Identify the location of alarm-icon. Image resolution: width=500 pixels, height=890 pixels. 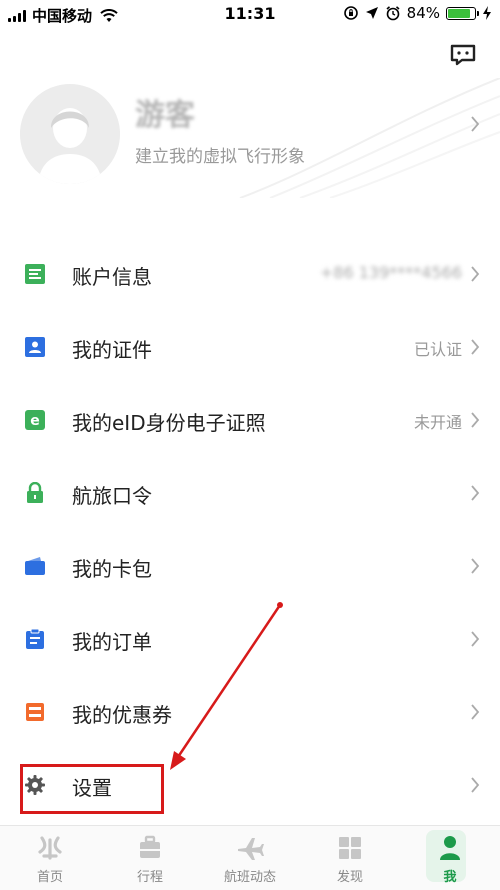
(393, 13).